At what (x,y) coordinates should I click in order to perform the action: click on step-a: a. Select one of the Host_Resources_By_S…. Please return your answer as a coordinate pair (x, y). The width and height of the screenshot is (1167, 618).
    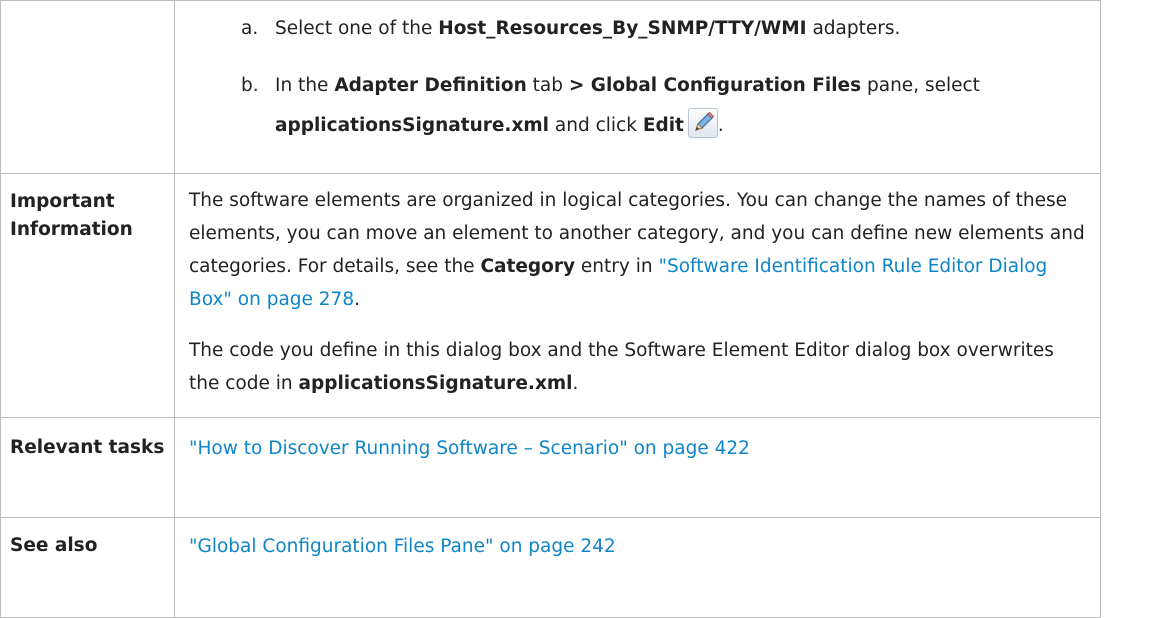
    Looking at the image, I should click on (638, 29).